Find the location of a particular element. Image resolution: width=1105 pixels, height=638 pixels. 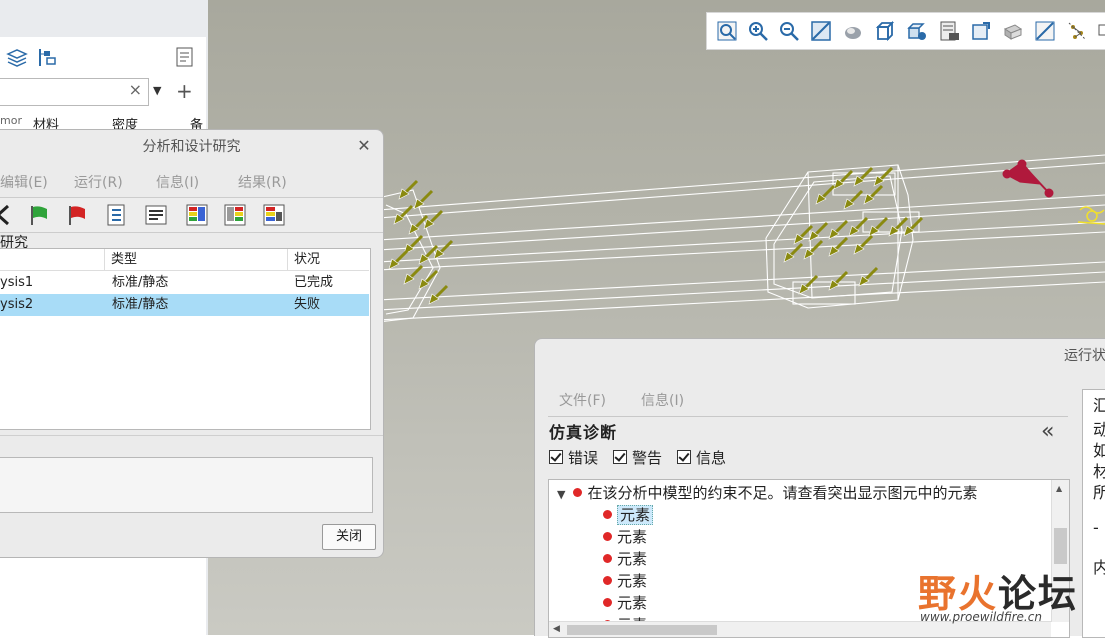

green-flag-icon is located at coordinates (39, 215).